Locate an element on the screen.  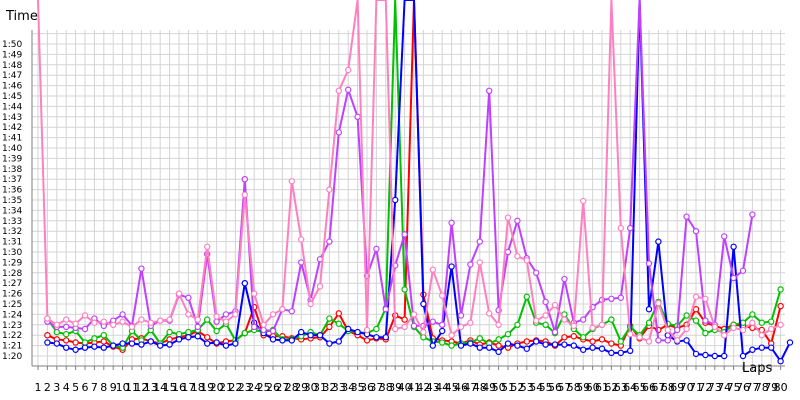
y-tick-label: 1:32 is located at coordinates (12, 232).